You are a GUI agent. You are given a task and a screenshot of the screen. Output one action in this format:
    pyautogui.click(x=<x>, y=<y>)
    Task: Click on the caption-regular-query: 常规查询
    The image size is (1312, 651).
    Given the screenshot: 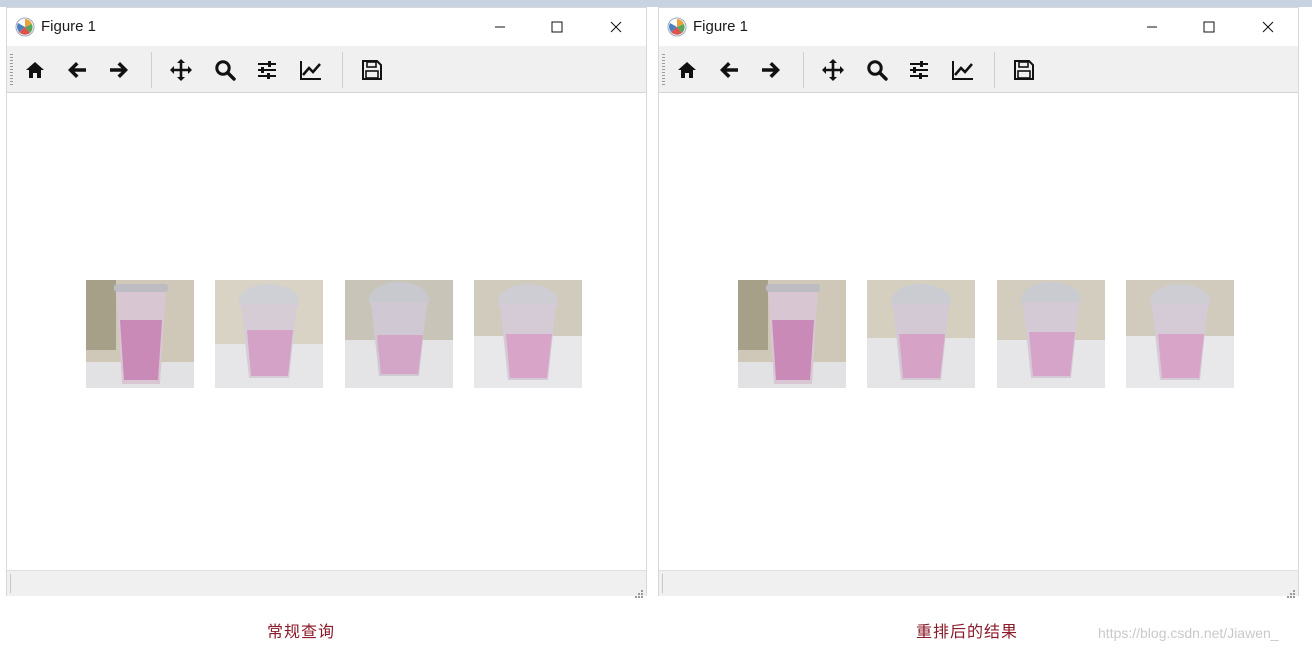 What is the action you would take?
    pyautogui.click(x=301, y=631)
    